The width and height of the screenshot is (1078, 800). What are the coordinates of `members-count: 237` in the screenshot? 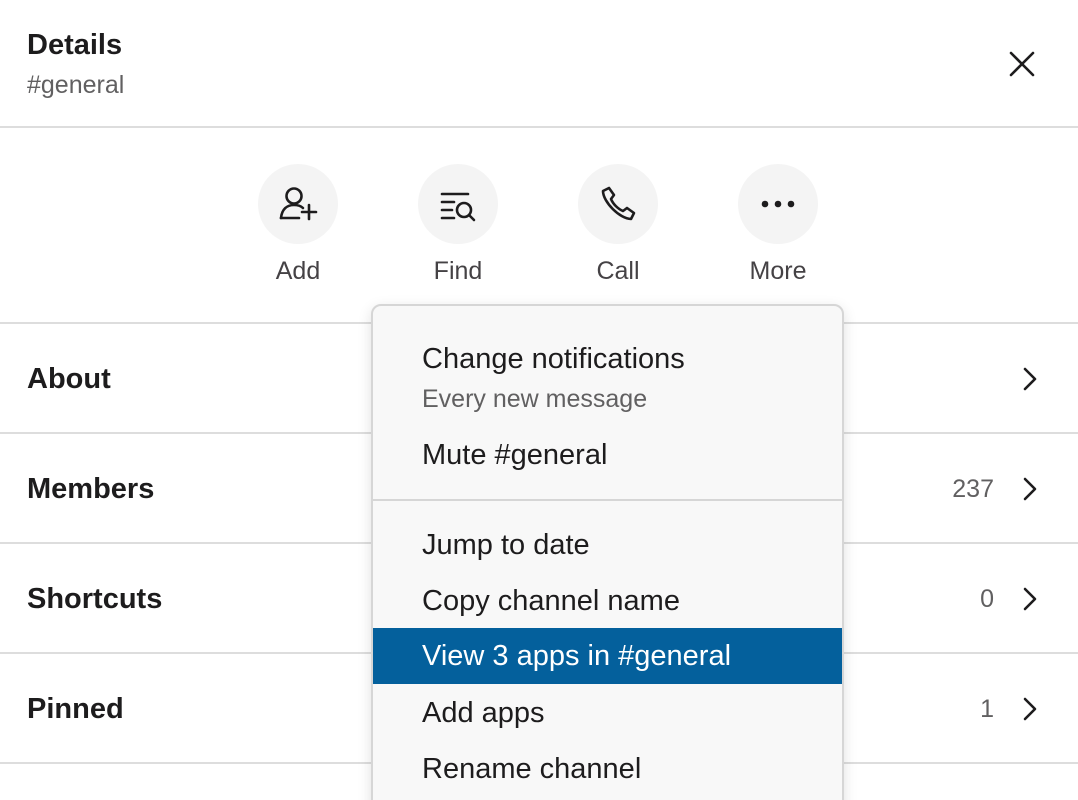 It's located at (973, 489).